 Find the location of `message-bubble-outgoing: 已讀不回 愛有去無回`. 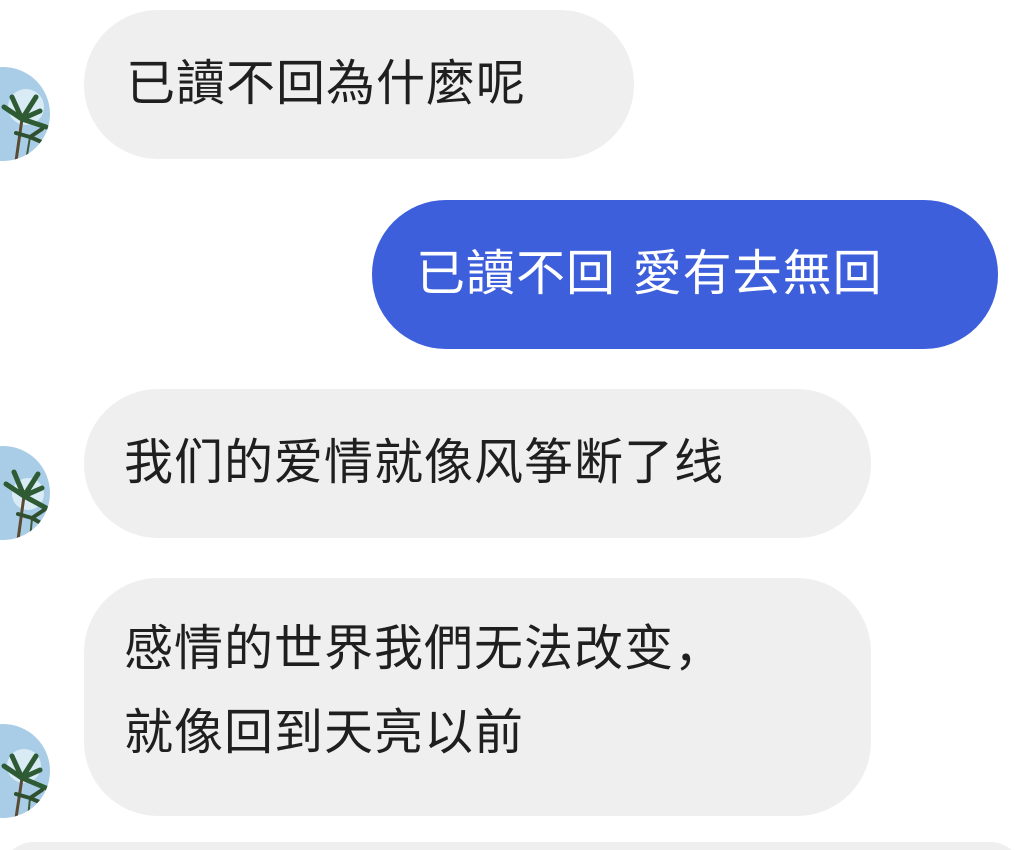

message-bubble-outgoing: 已讀不回 愛有去無回 is located at coordinates (685, 274).